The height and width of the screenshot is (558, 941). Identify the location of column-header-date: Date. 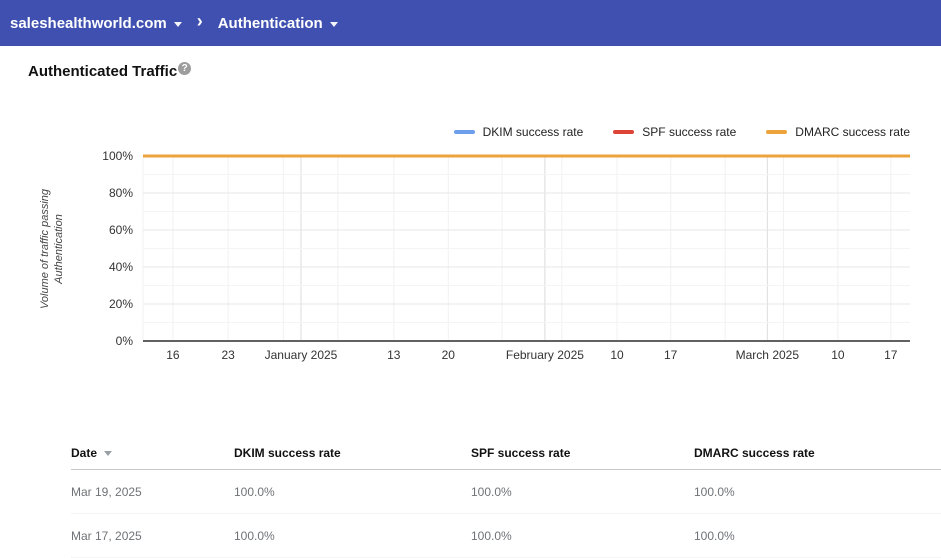
(152, 453).